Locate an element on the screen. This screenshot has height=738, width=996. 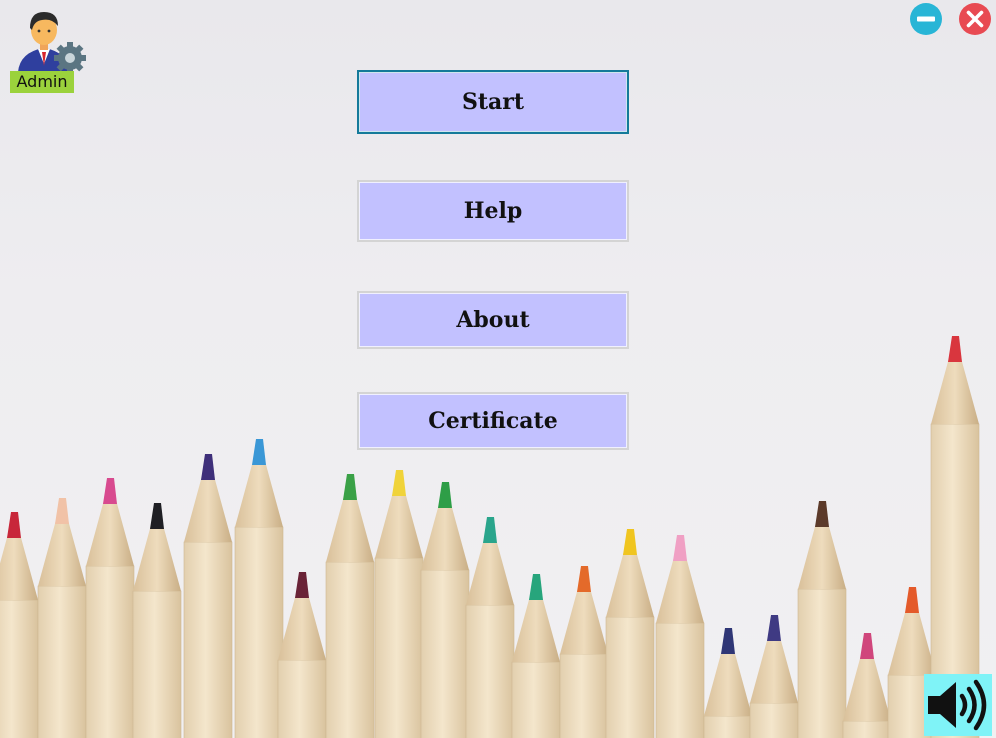
about-button: About is located at coordinates (493, 320).